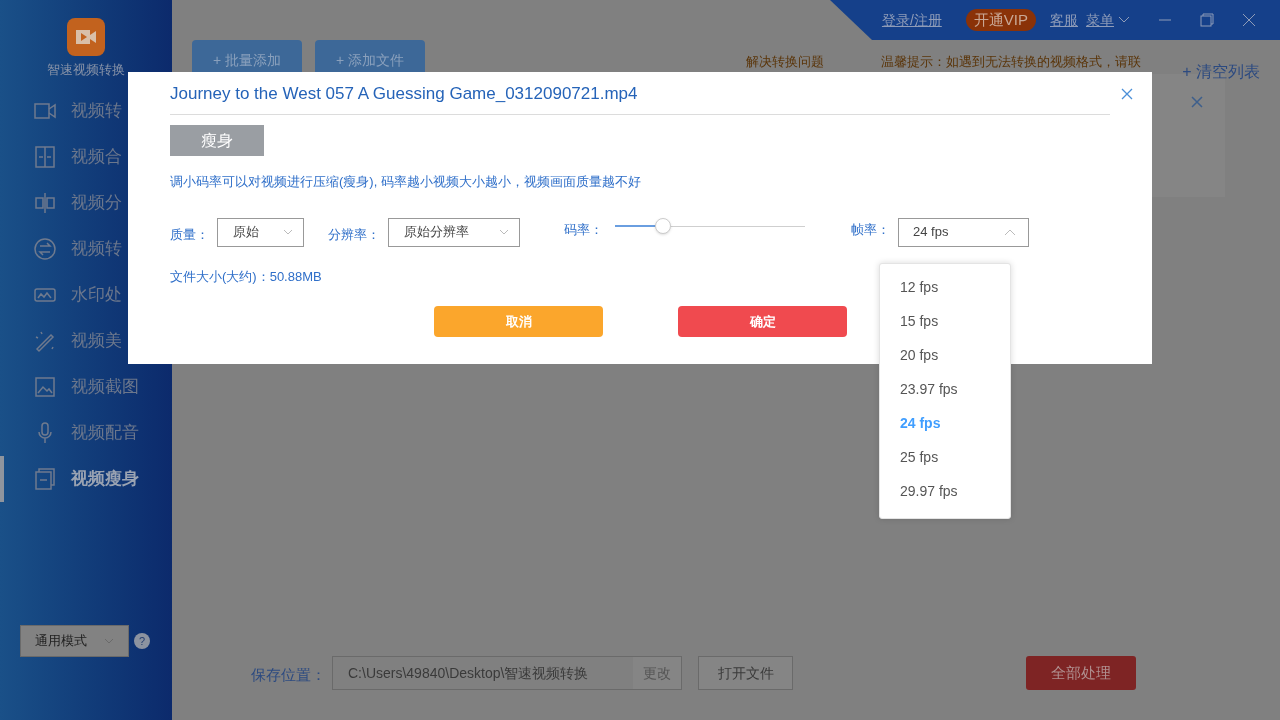 This screenshot has height=720, width=1280. I want to click on slider-thumb, so click(662, 225).